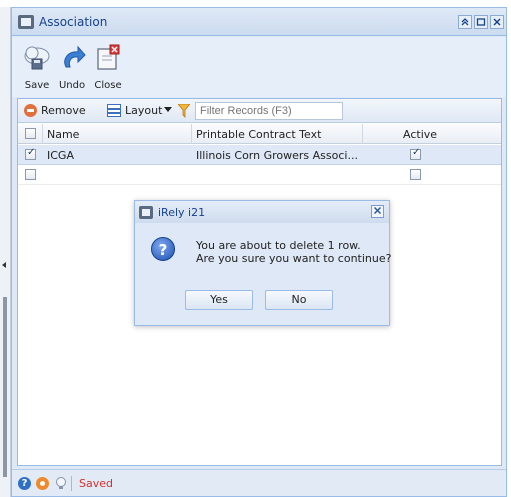 The height and width of the screenshot is (497, 511). What do you see at coordinates (108, 57) in the screenshot?
I see `close-document-icon` at bounding box center [108, 57].